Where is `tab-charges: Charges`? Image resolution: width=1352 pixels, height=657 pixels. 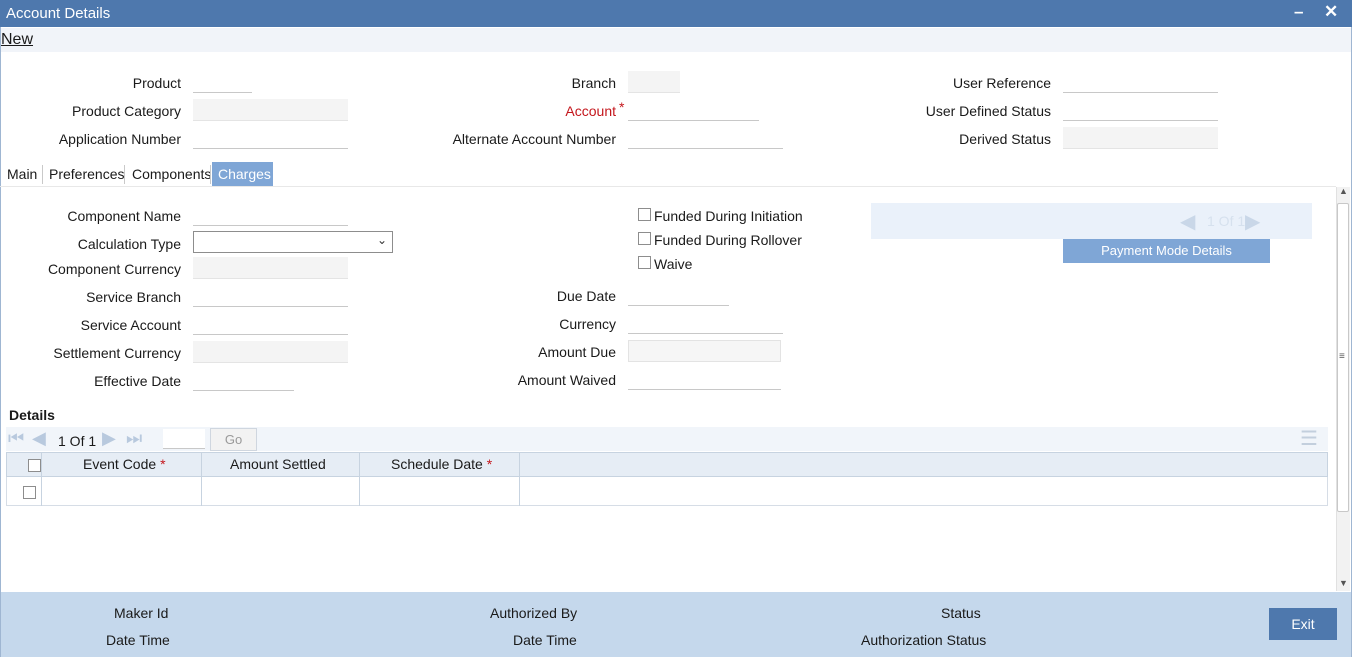 tab-charges: Charges is located at coordinates (242, 174).